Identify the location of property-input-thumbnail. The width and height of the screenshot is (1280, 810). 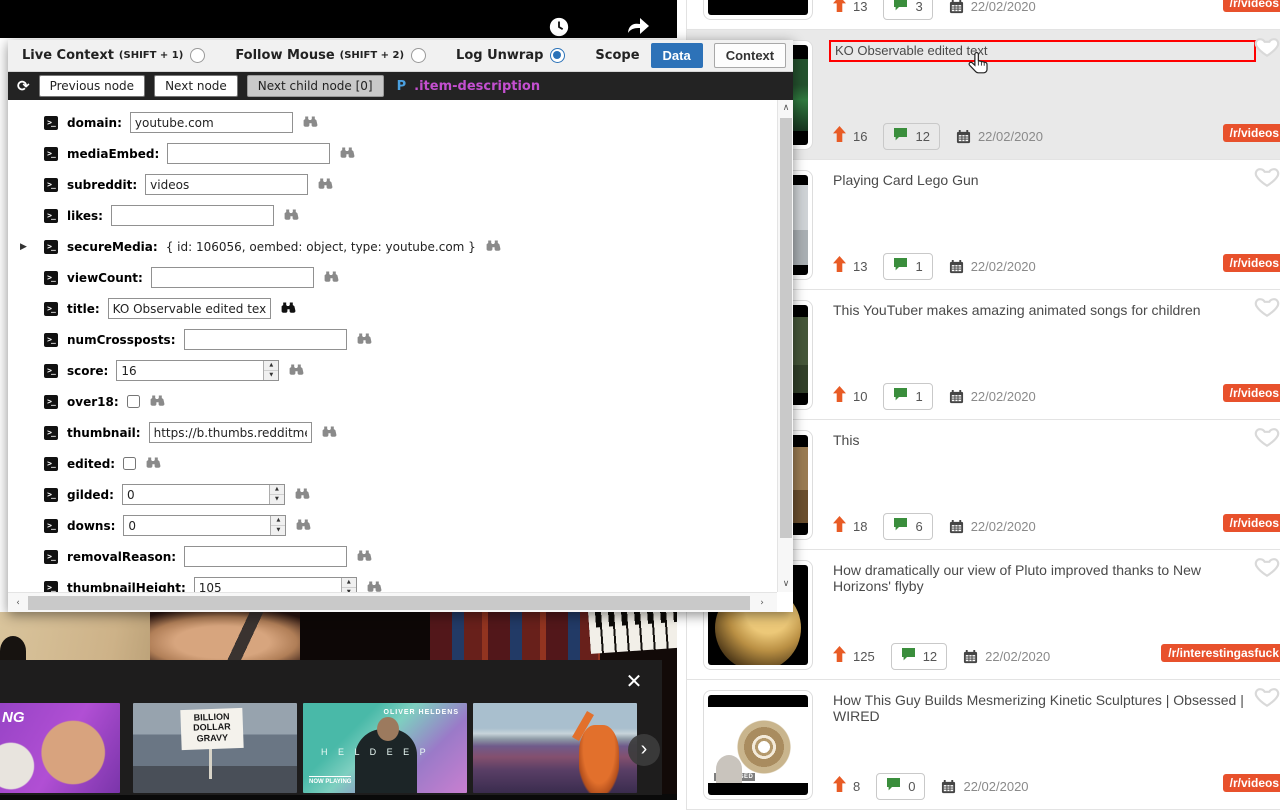
(230, 432).